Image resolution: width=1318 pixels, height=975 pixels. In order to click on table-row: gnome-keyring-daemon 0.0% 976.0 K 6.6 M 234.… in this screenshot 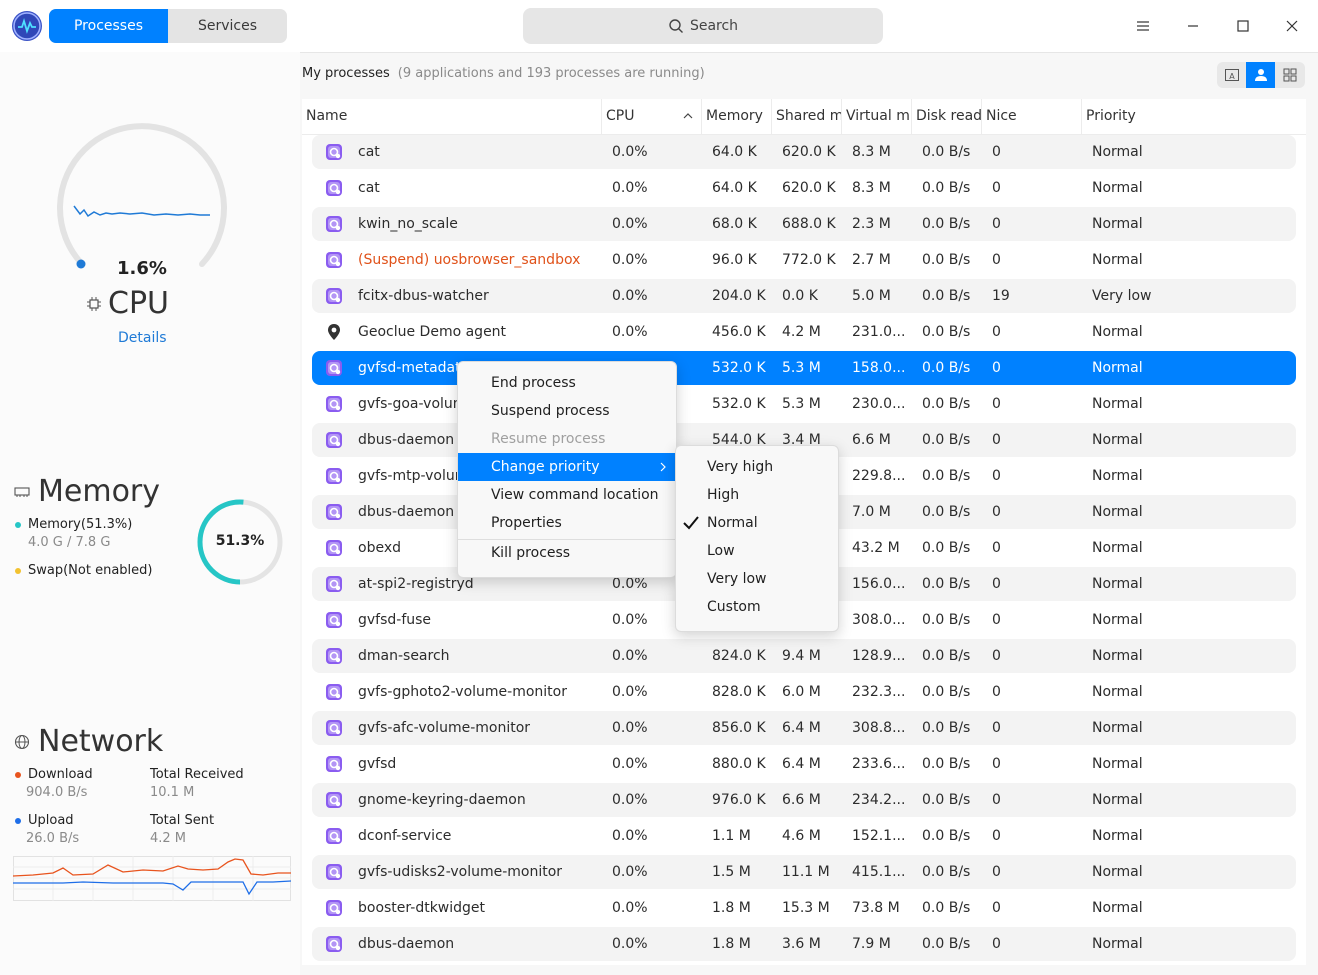, I will do `click(804, 800)`.